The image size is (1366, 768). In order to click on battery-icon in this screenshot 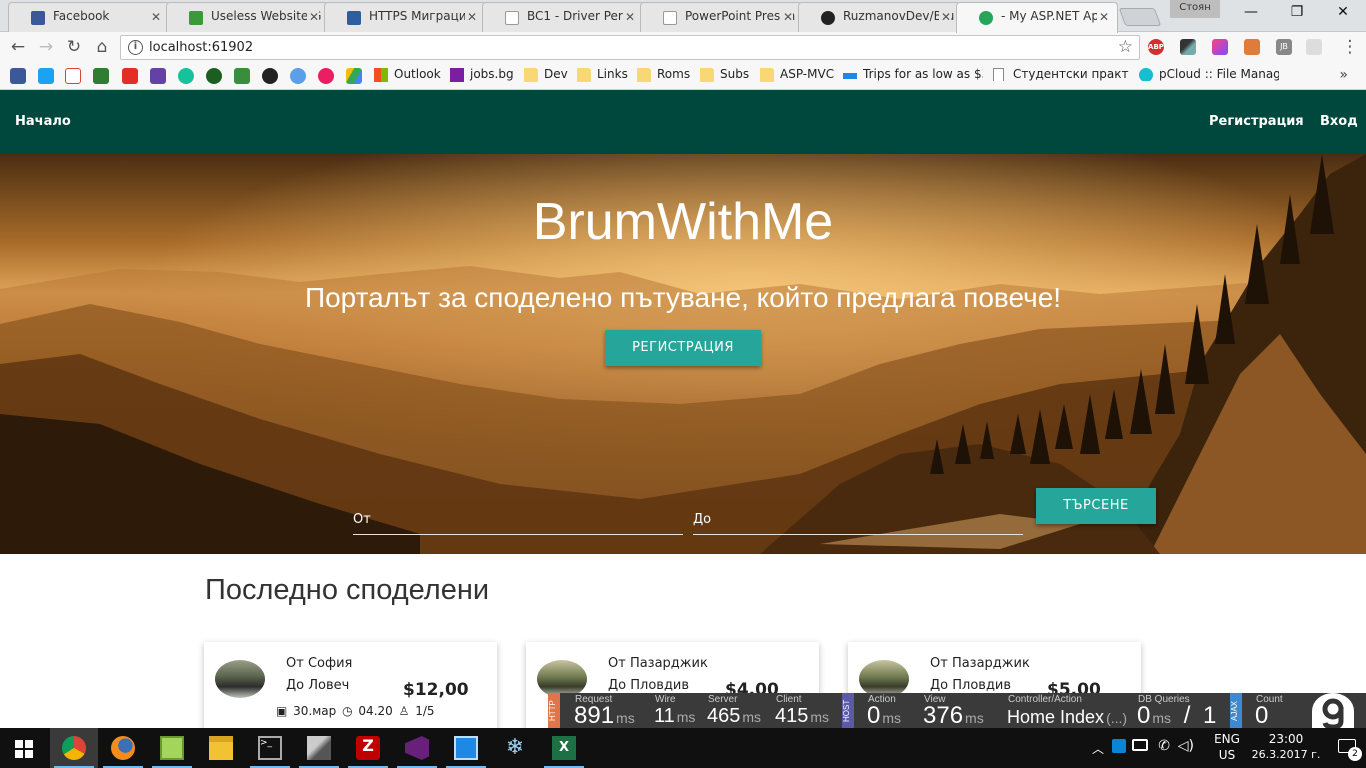, I will do `click(1140, 745)`.